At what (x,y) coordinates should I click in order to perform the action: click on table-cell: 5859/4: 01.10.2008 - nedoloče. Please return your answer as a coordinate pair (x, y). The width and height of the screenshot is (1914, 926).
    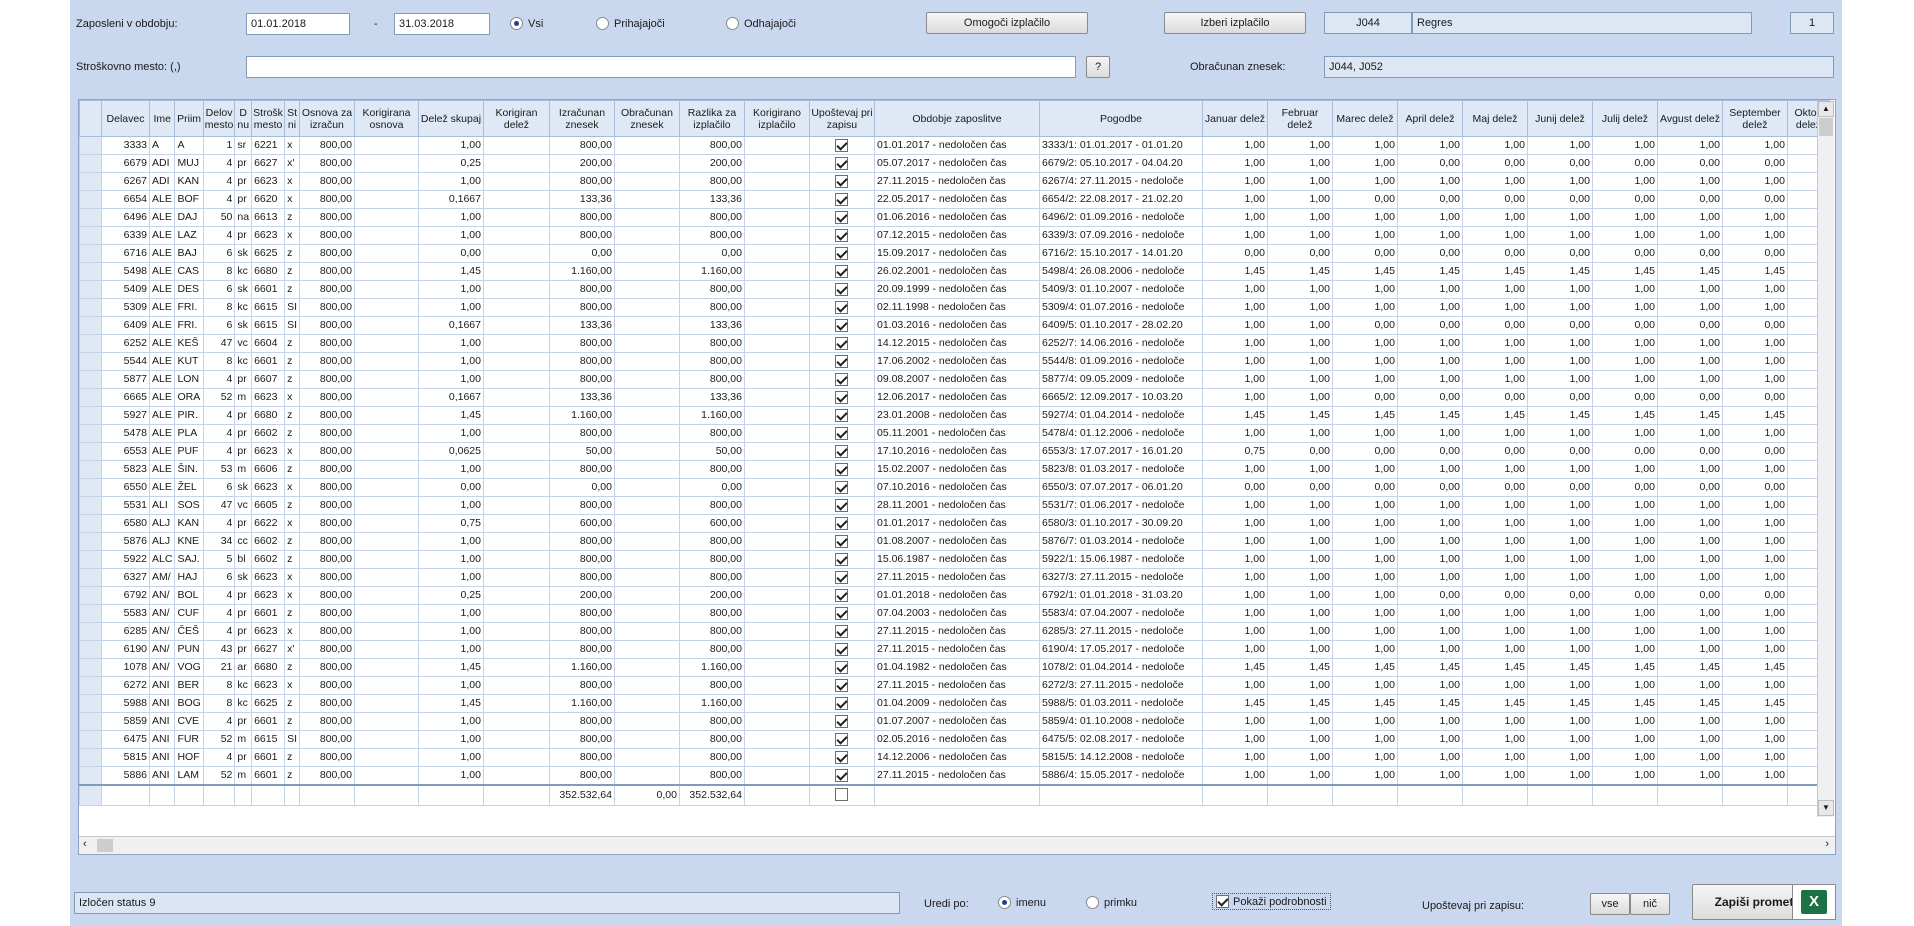
    Looking at the image, I should click on (1120, 721).